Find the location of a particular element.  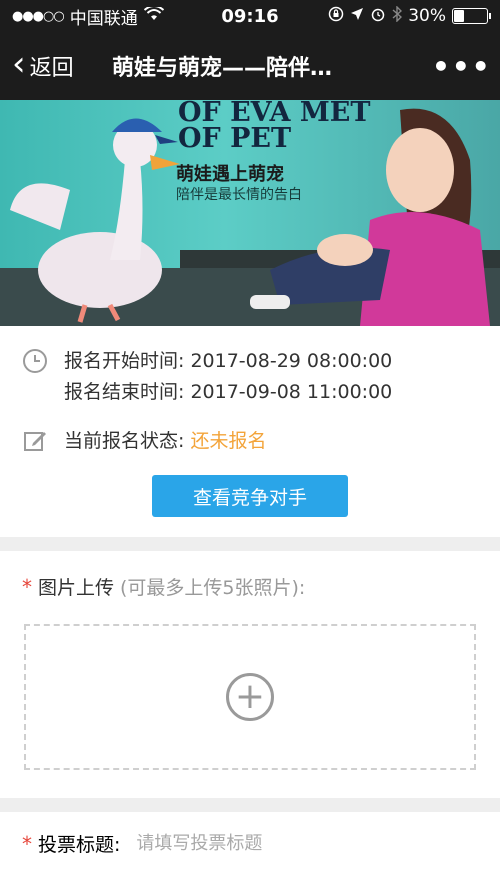

rival-button-wrap: 查看竞争对手 is located at coordinates (250, 496).